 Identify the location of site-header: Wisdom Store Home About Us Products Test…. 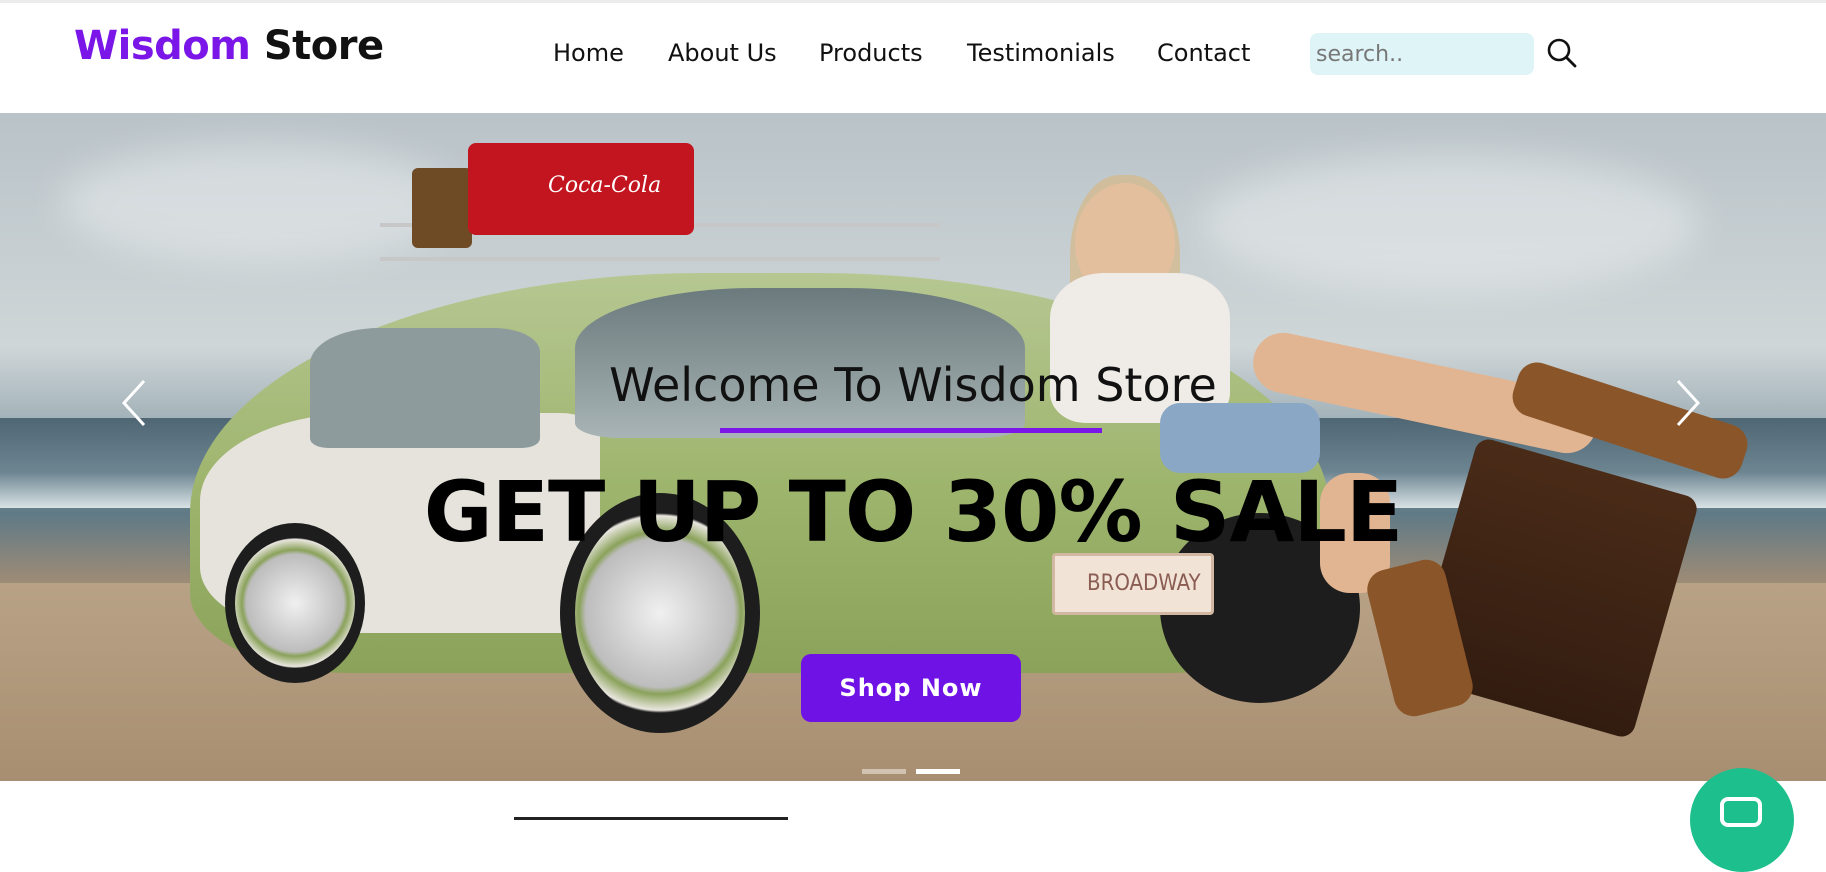
(913, 58).